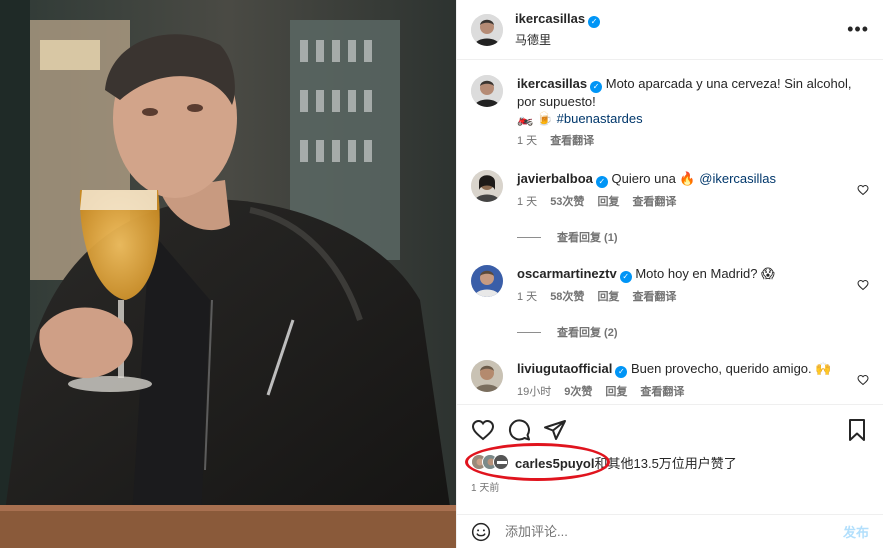  Describe the element at coordinates (681, 39) in the screenshot. I see `post-location: 马德里` at that location.